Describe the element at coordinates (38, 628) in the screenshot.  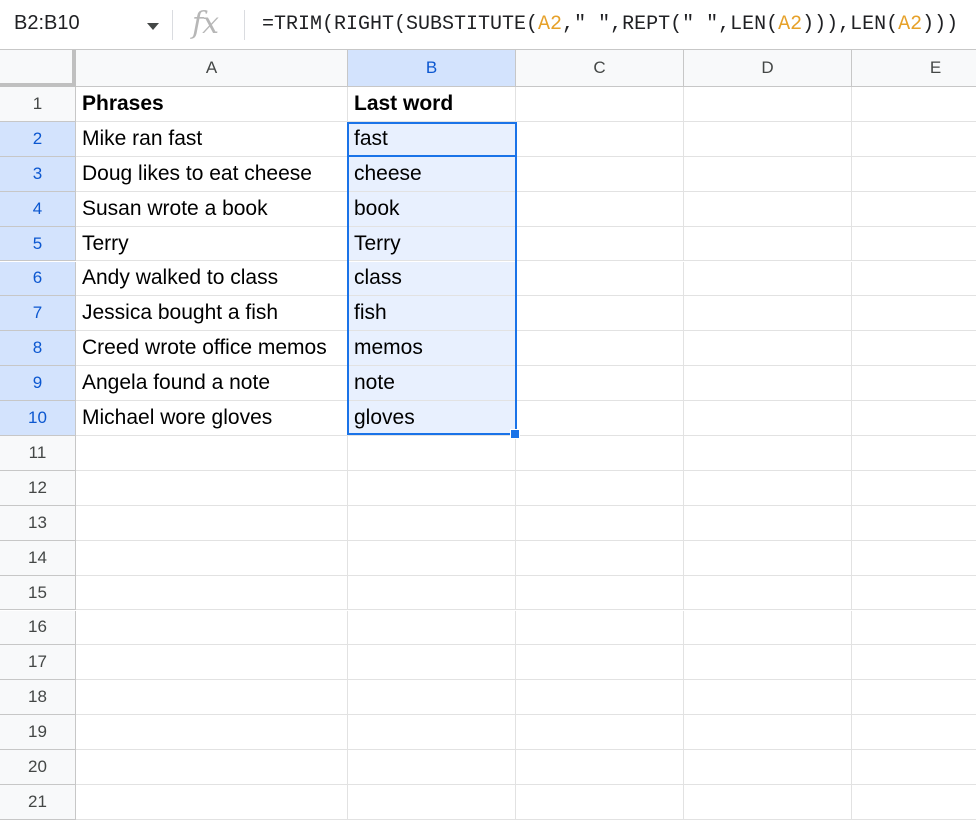
I see `row-header-16: 16` at that location.